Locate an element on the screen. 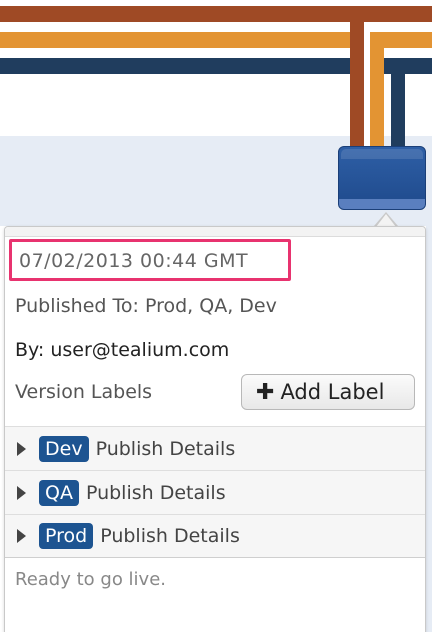  env-badge-dev: Dev is located at coordinates (64, 448).